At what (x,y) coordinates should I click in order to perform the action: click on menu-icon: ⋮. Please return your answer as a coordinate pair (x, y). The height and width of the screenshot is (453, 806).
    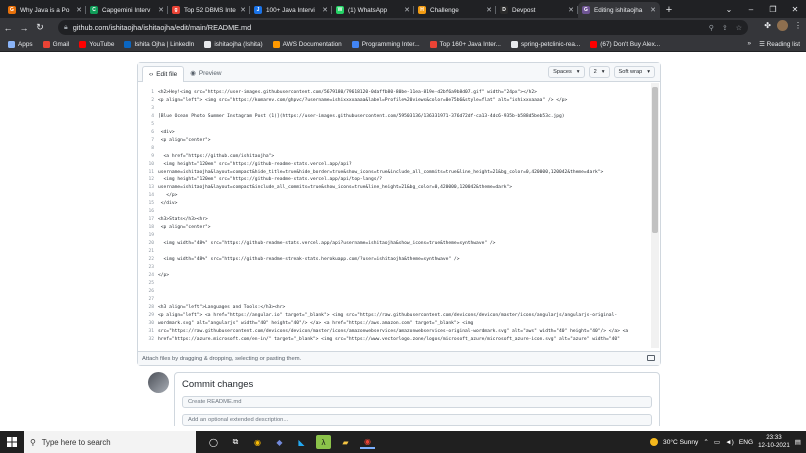
    Looking at the image, I should click on (798, 25).